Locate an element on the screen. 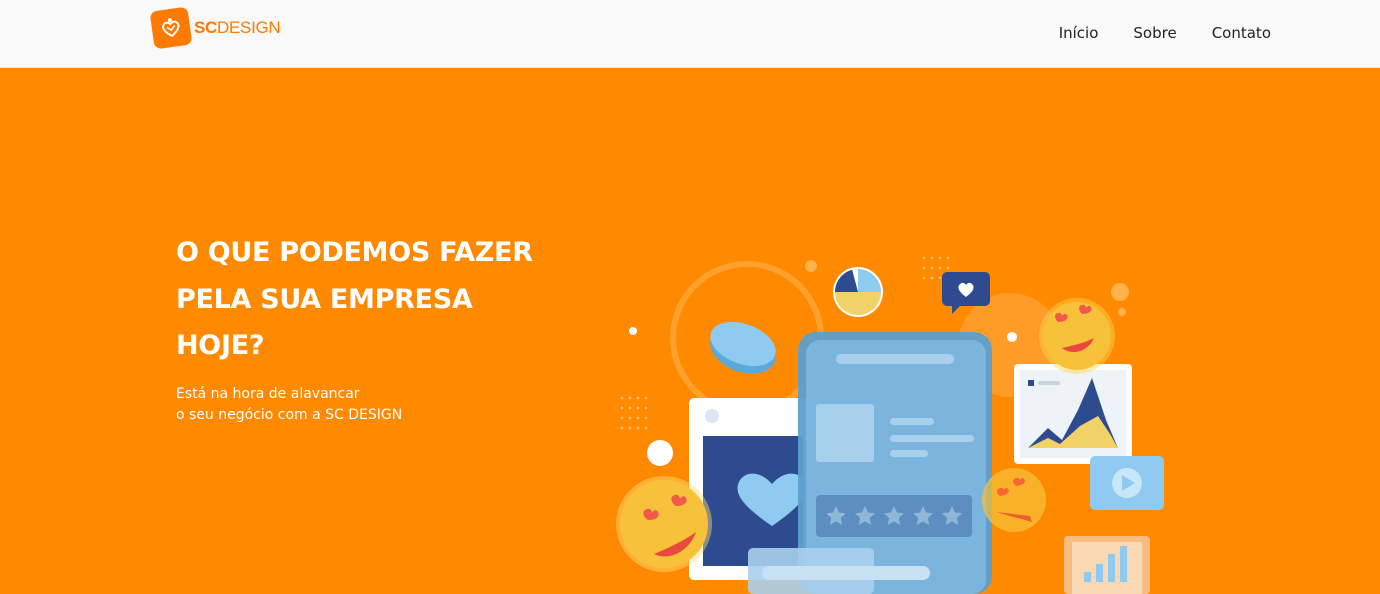  main-nav: Início Sobre Contato is located at coordinates (1165, 33).